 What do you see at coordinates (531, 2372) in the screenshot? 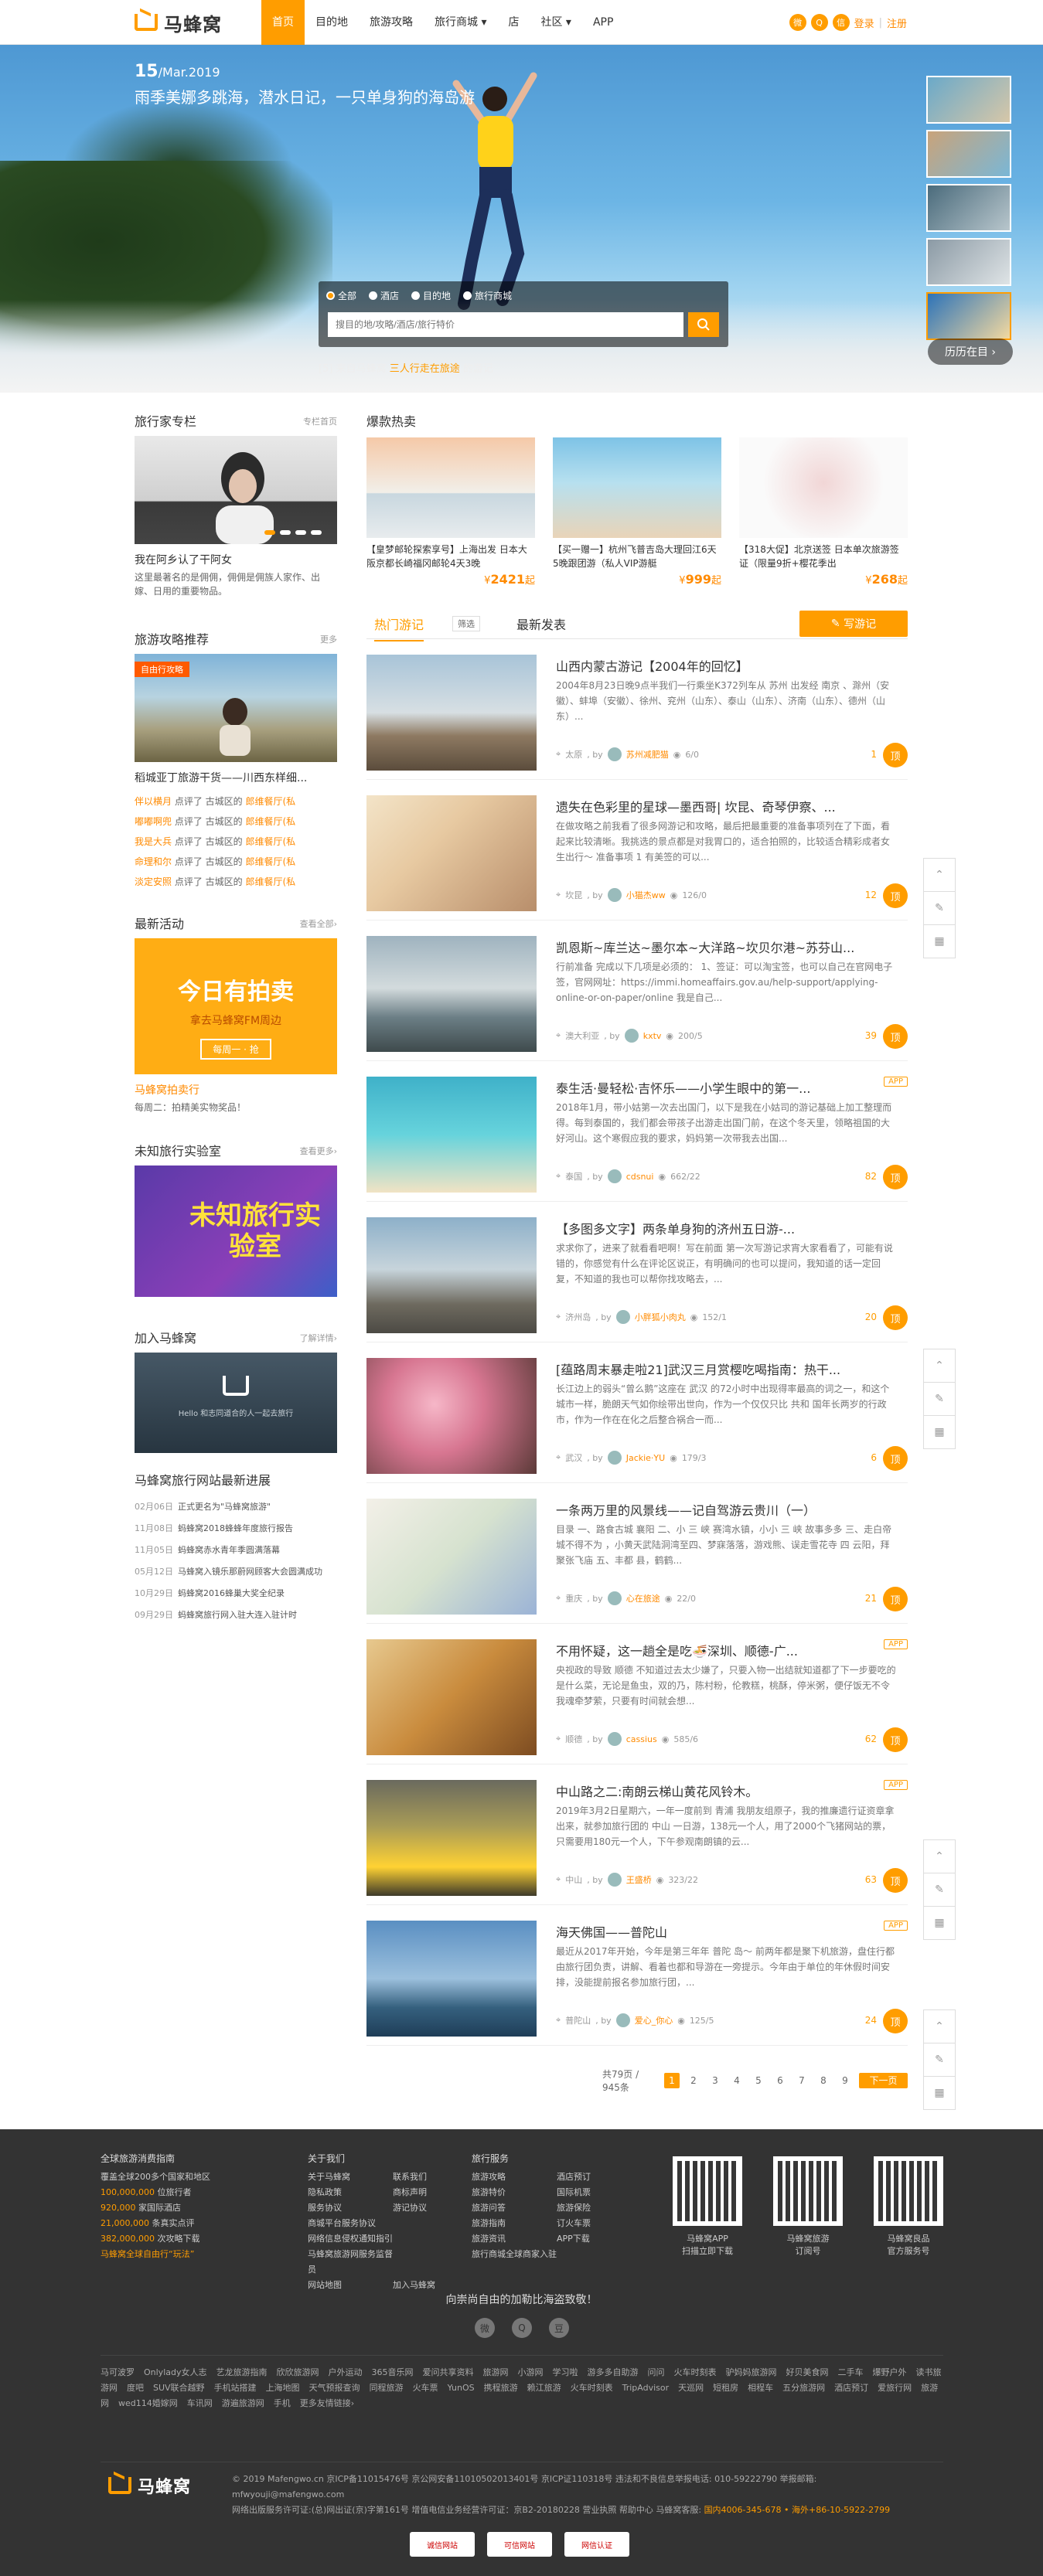
I see `friend-link: 小游网` at bounding box center [531, 2372].